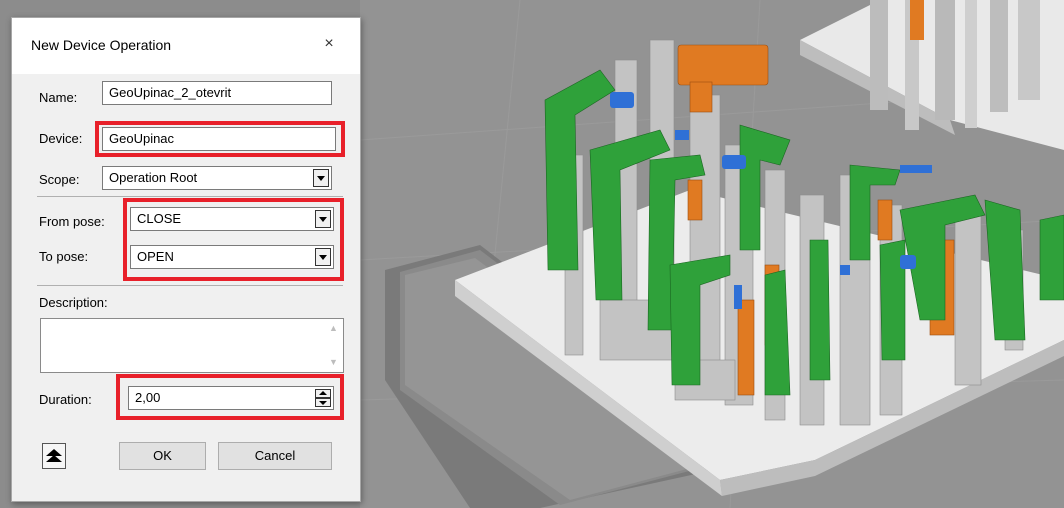 The width and height of the screenshot is (1064, 508). I want to click on scope-dropdown: Operation Root, so click(217, 178).